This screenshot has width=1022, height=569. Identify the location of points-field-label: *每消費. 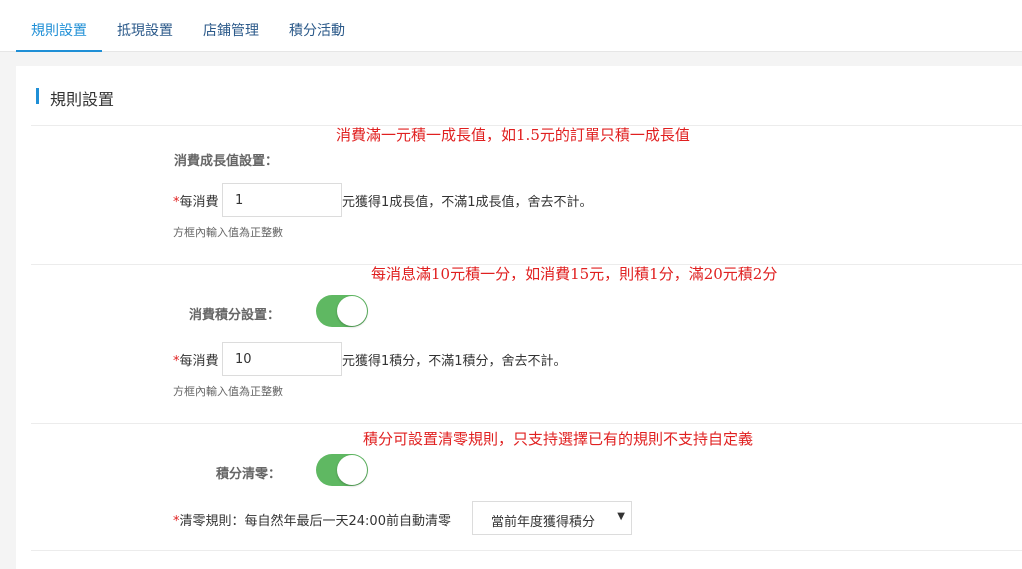
(196, 359).